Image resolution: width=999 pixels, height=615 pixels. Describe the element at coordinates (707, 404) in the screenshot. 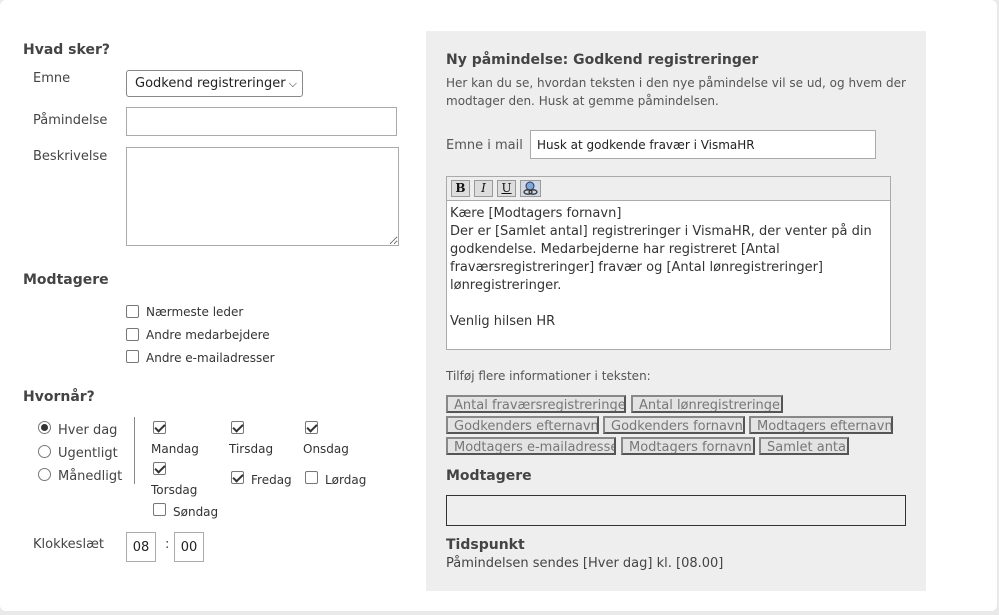

I see `placeholder-button-salary-count: Antal lønregistreringer` at that location.